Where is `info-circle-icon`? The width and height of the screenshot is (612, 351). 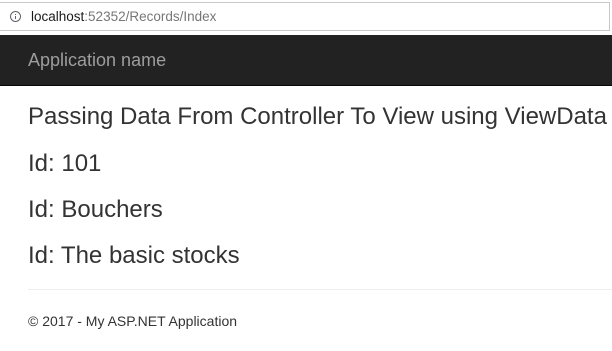 info-circle-icon is located at coordinates (15, 16).